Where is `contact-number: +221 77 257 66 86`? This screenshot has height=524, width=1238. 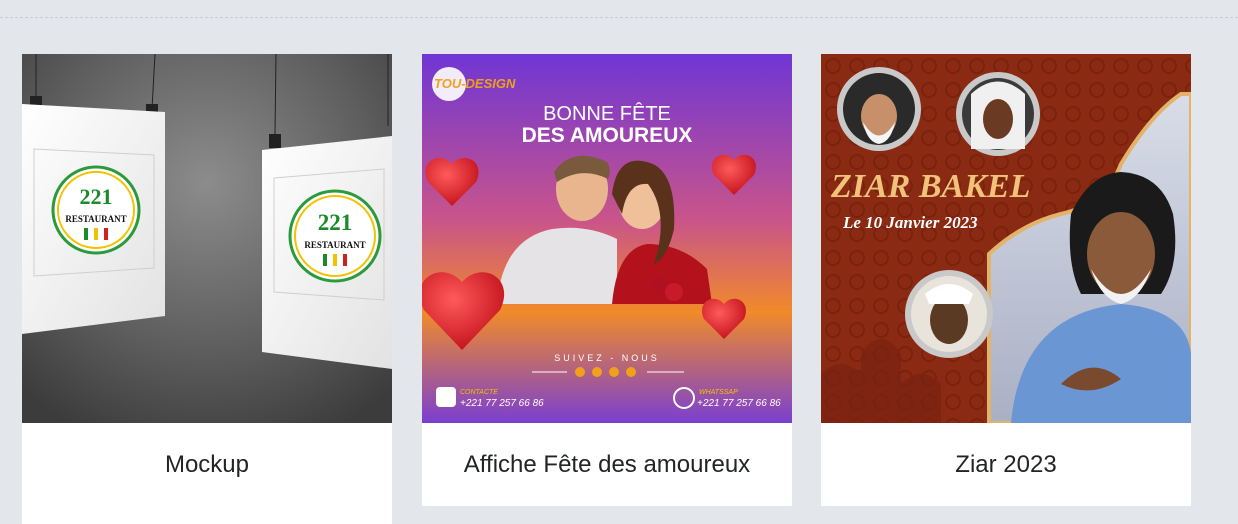
contact-number: +221 77 257 66 86 is located at coordinates (502, 403).